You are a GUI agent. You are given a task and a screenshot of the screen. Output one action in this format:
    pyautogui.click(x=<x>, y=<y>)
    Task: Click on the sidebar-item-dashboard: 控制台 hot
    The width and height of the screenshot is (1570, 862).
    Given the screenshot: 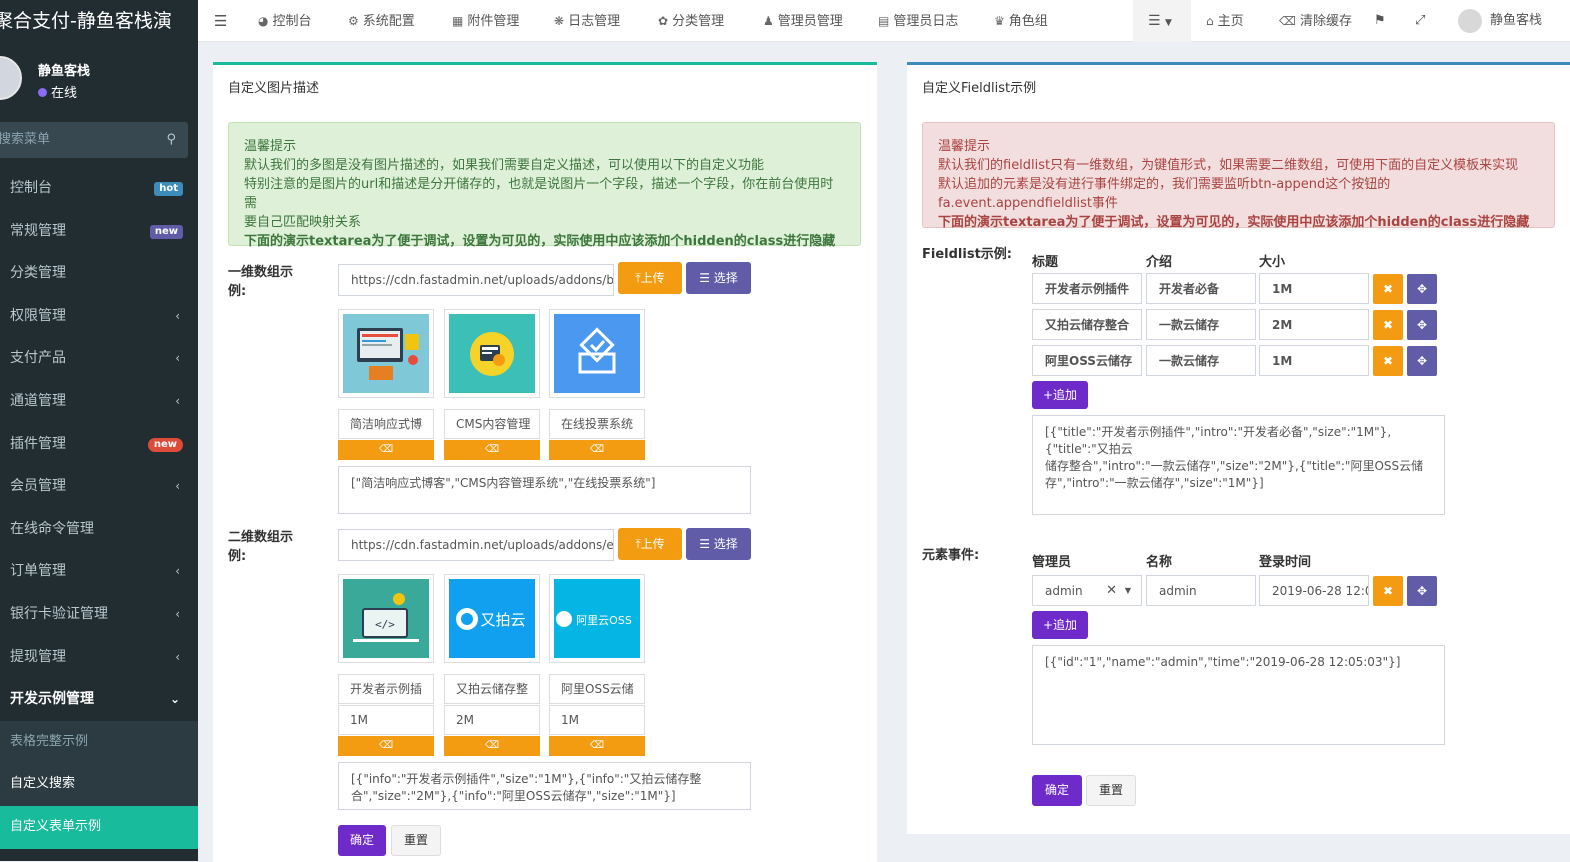 What is the action you would take?
    pyautogui.click(x=99, y=188)
    